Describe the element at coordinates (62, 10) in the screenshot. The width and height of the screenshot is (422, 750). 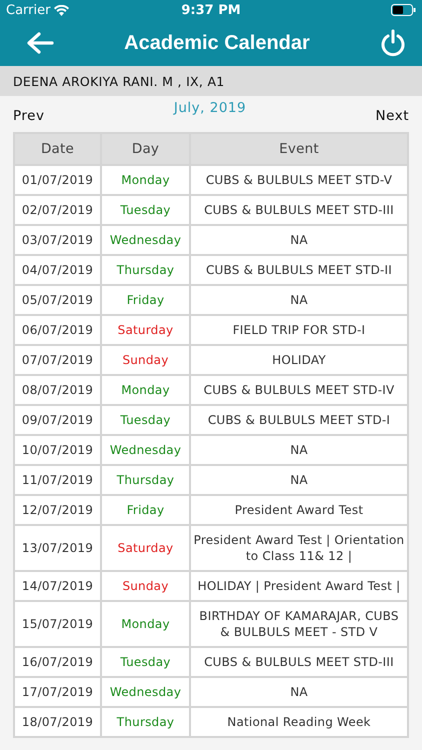
I see `wifi-icon` at that location.